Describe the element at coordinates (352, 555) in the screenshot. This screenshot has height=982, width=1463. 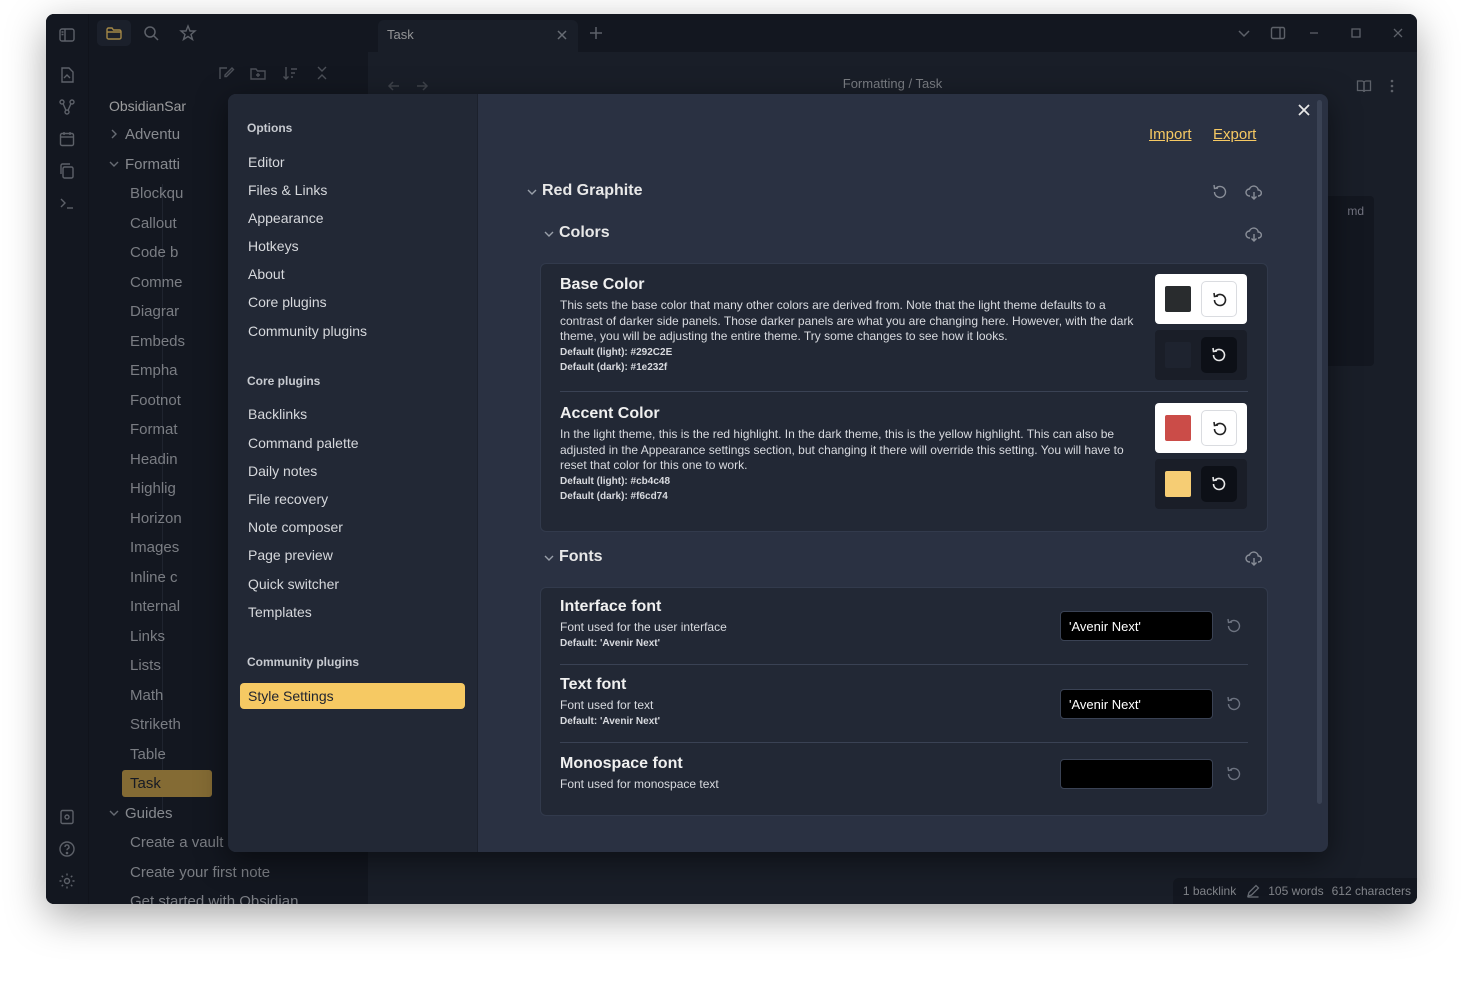
I see `nav-item-page-preview: Page preview` at that location.